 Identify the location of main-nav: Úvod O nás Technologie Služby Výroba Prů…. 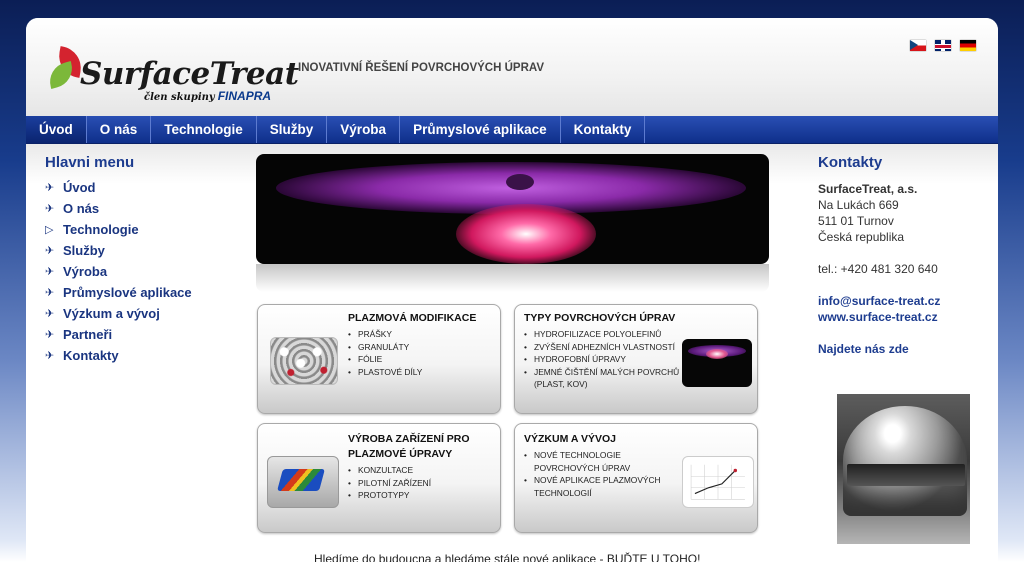
(512, 130).